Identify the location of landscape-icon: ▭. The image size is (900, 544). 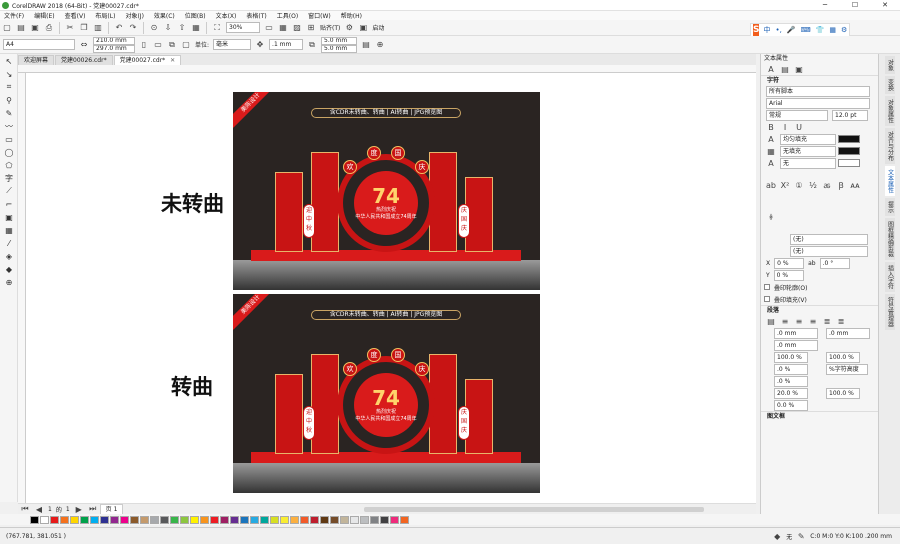
(158, 45).